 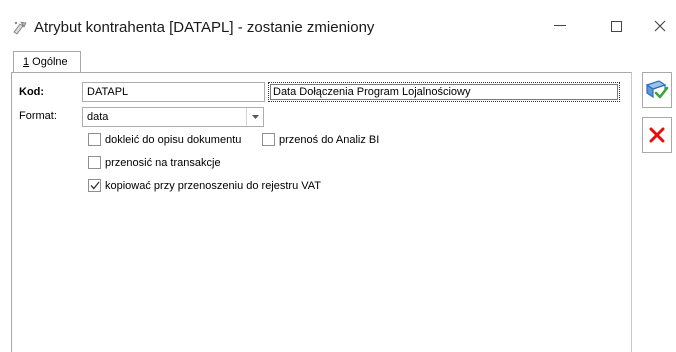 I want to click on kod-label: Kod:, so click(x=32, y=92).